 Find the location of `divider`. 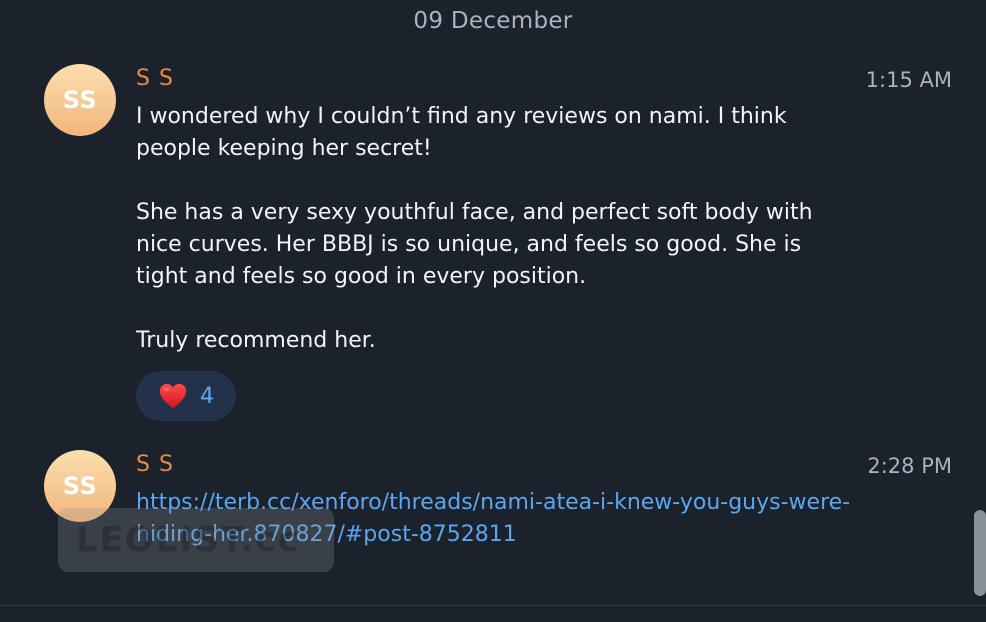

divider is located at coordinates (493, 605).